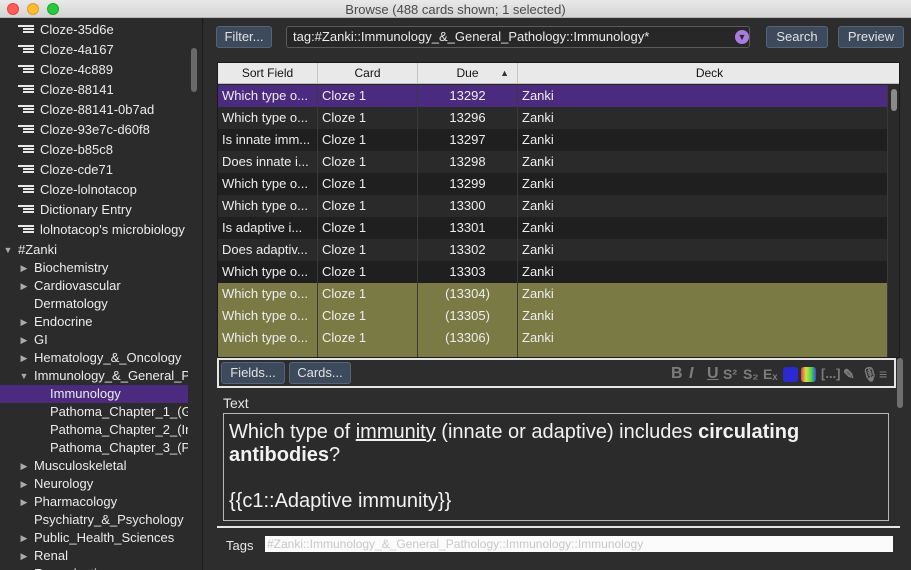  I want to click on table-row, so click(553, 353).